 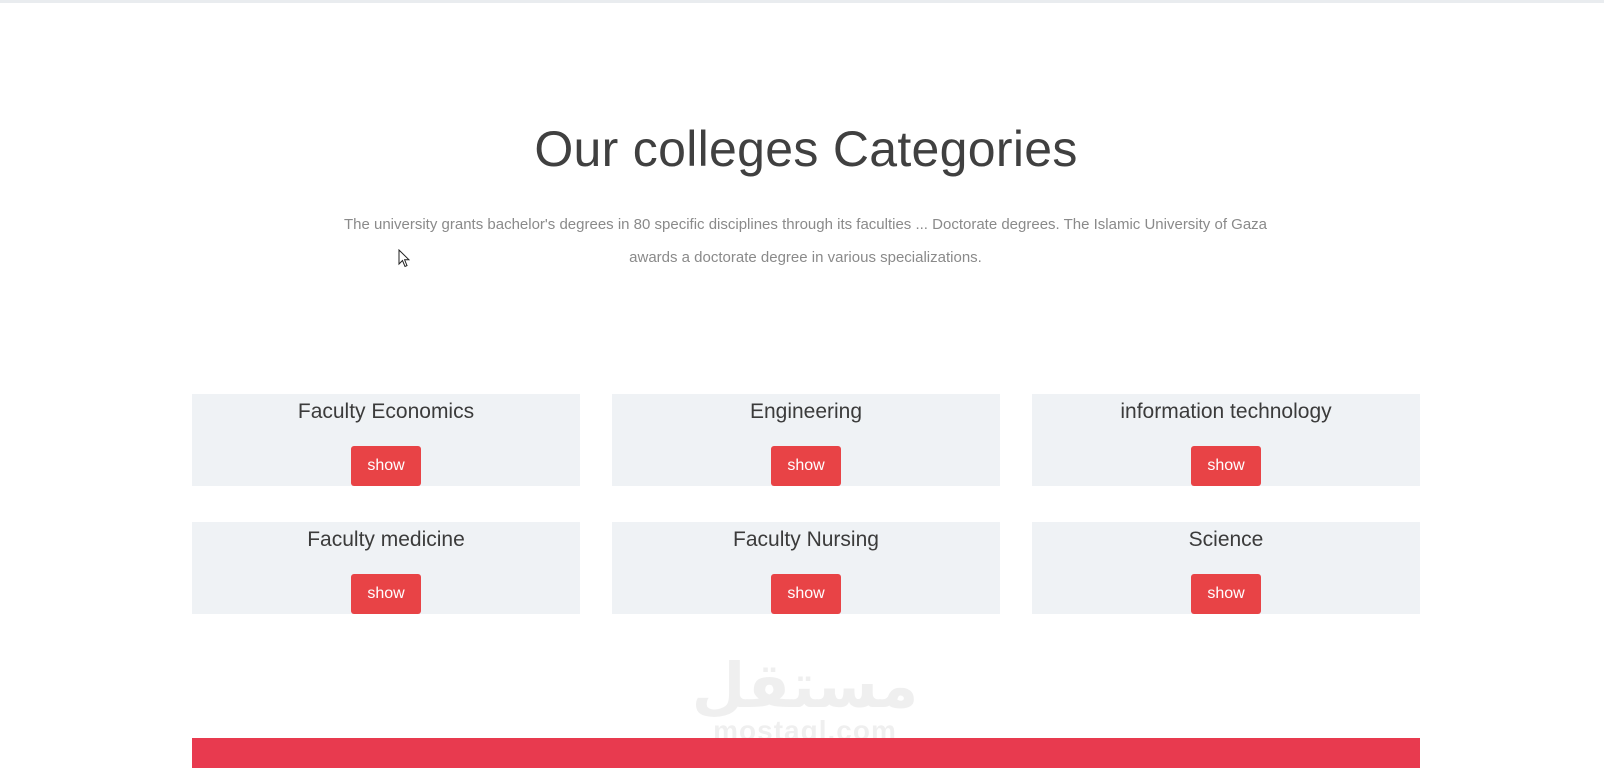 What do you see at coordinates (1226, 594) in the screenshot?
I see `show-science-button: show` at bounding box center [1226, 594].